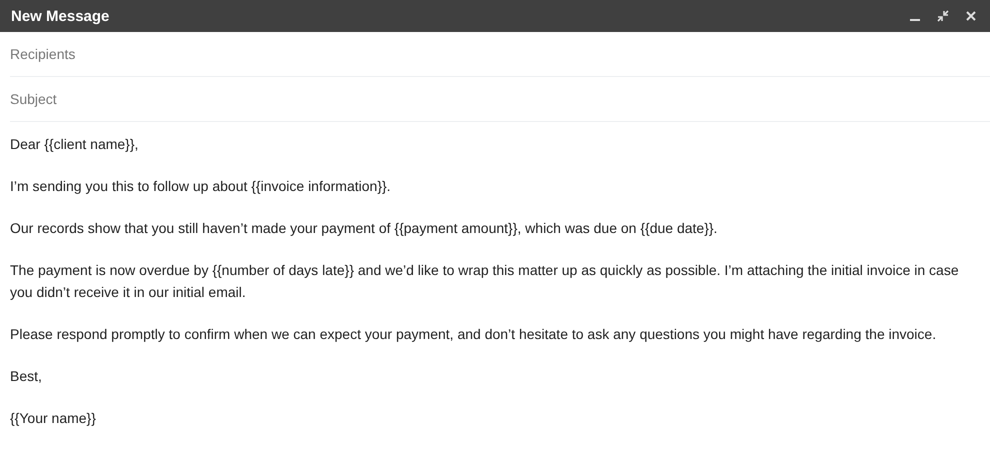 This screenshot has height=476, width=990. I want to click on message-paragraph: Dear {{client name}},, so click(75, 144).